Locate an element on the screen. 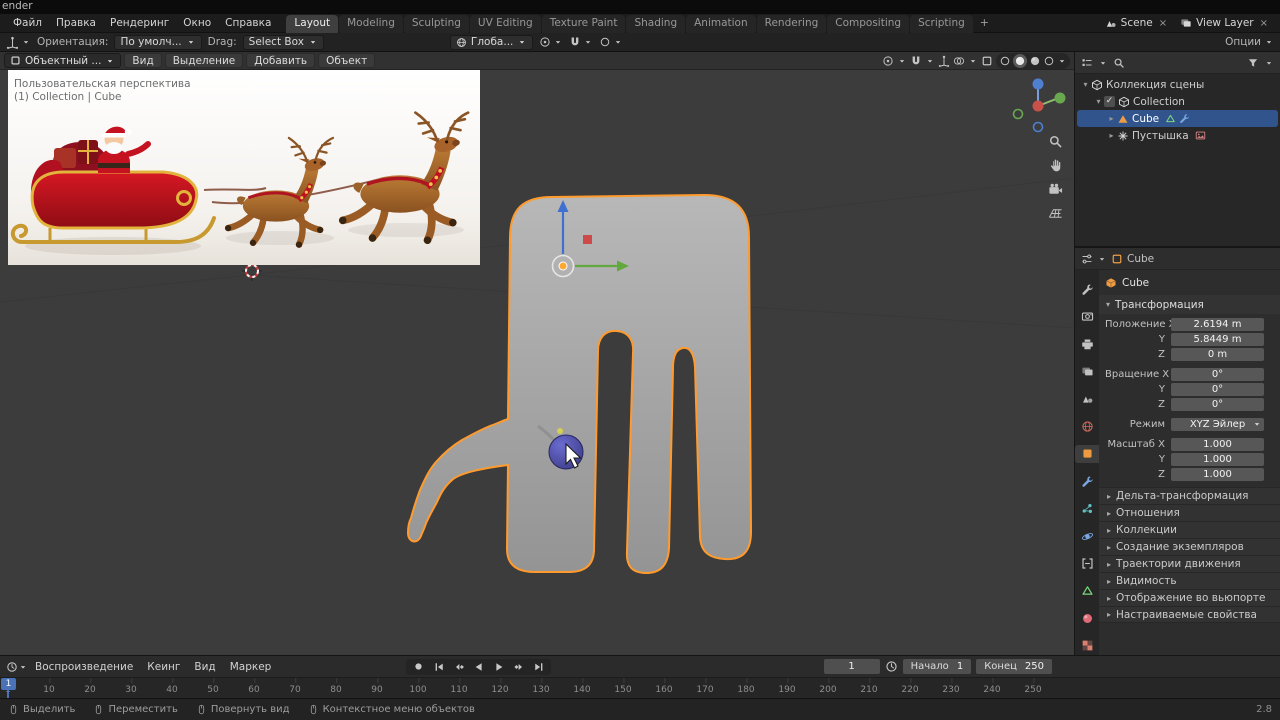  workspace-tab: Shading is located at coordinates (656, 23).